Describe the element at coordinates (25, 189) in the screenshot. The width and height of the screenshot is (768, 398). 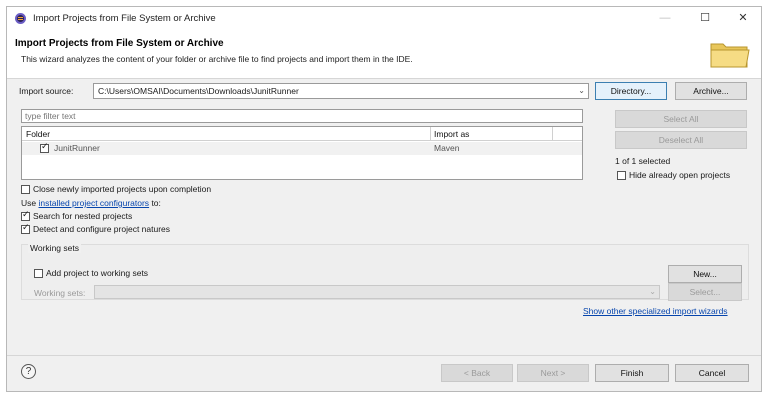
I see `close-after-checkbox` at that location.